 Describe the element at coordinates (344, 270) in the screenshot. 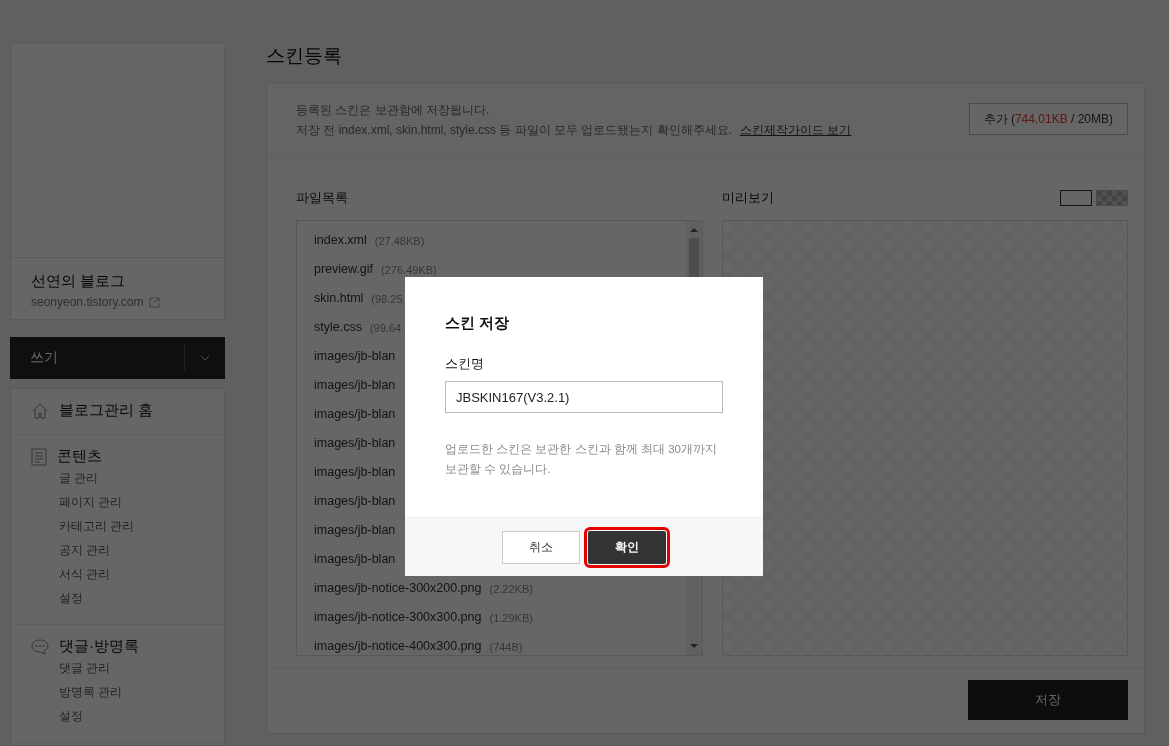

I see `file-name: preview.gif` at that location.